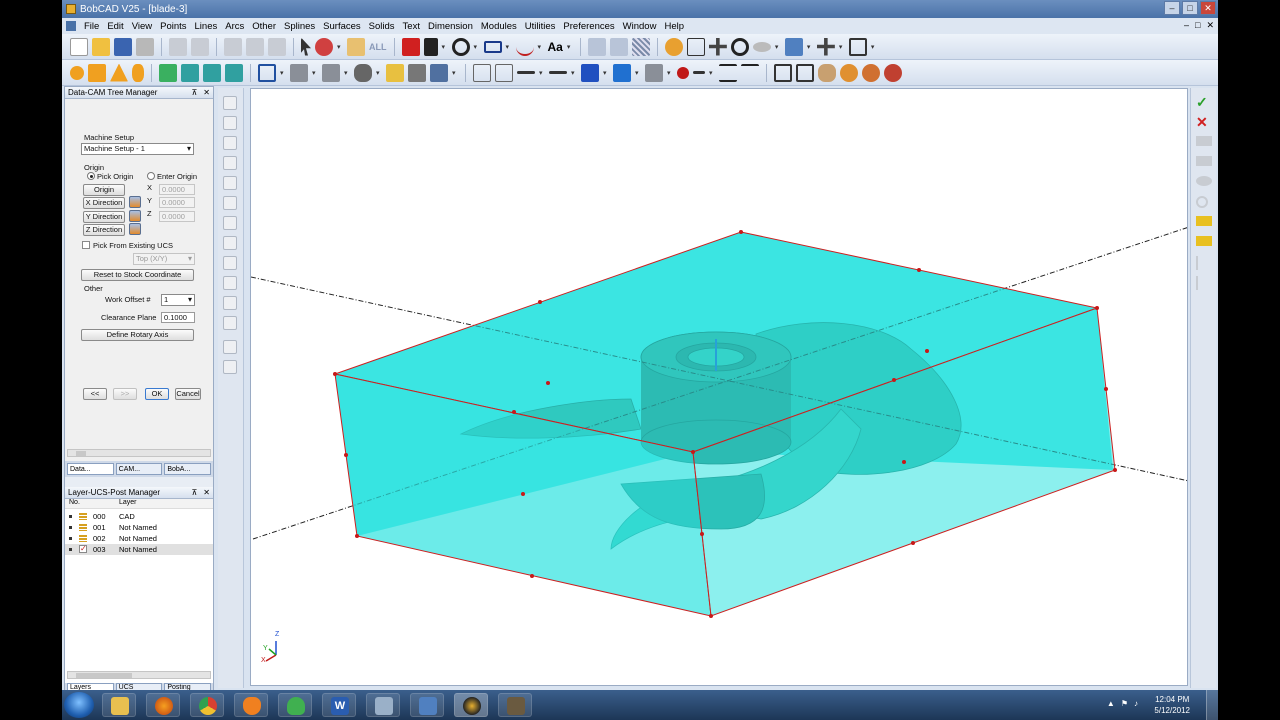 The width and height of the screenshot is (1280, 720). Describe the element at coordinates (324, 46) in the screenshot. I see `select-filter-icon` at that location.